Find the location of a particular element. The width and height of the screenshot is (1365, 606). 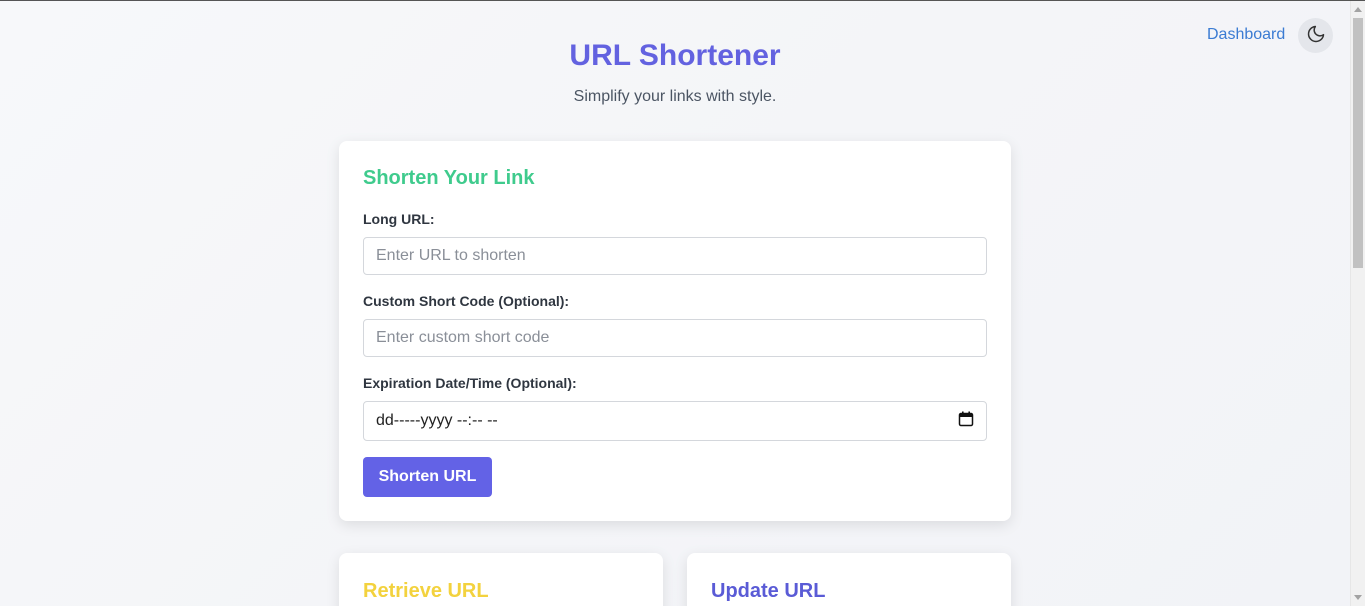

scroll-up-arrow-icon is located at coordinates (1358, 9).